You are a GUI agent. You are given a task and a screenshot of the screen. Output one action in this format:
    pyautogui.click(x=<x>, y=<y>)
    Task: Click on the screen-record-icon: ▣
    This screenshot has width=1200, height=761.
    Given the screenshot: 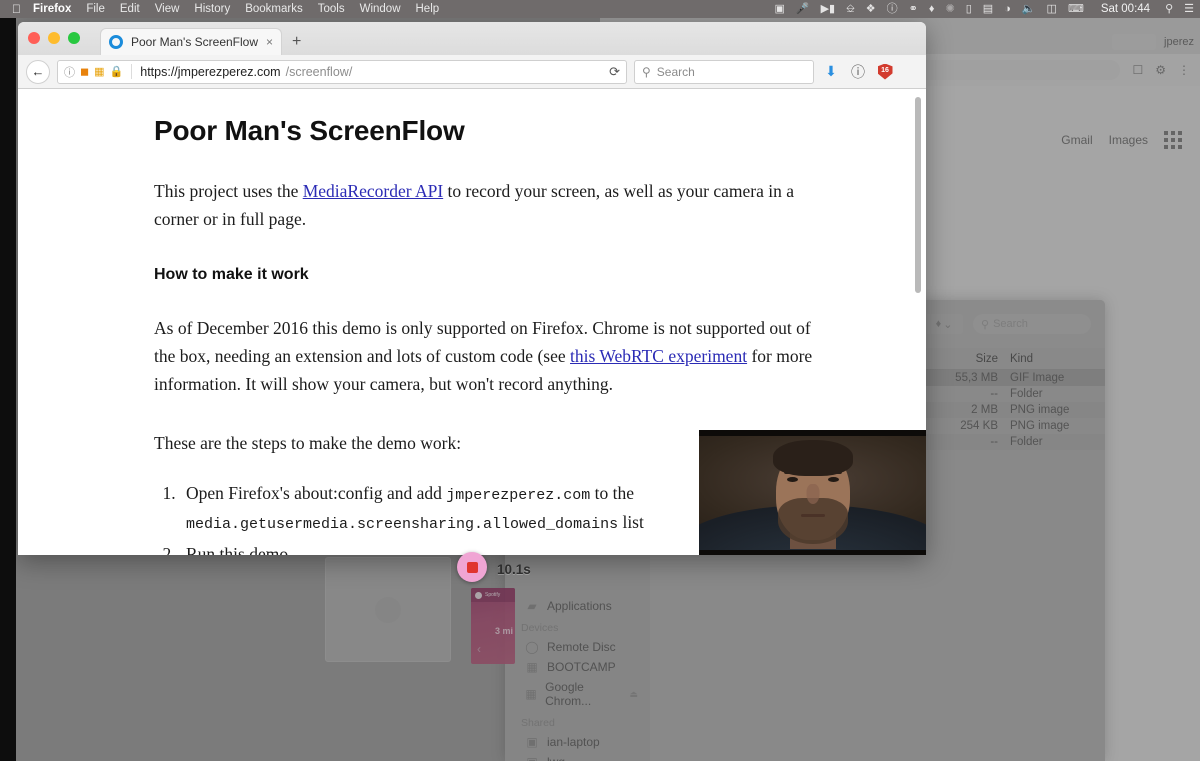 What is the action you would take?
    pyautogui.click(x=779, y=9)
    